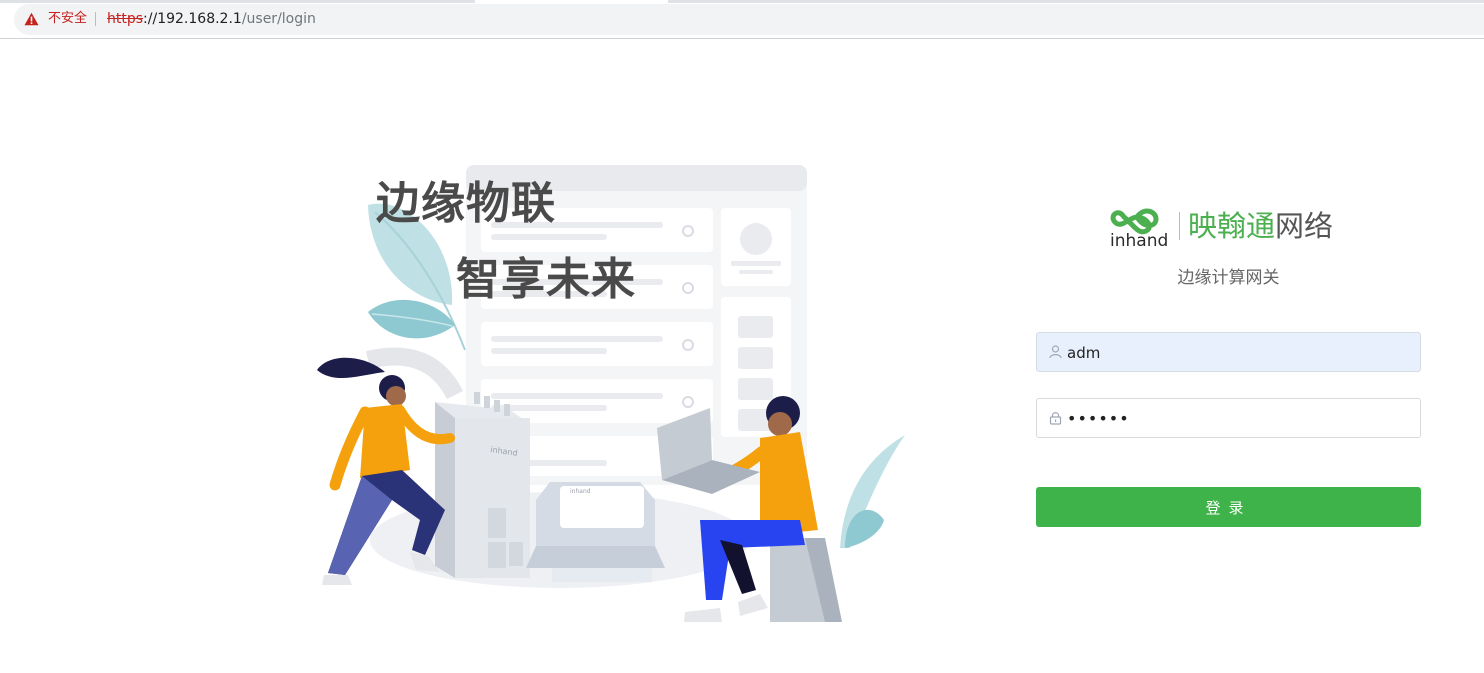  Describe the element at coordinates (1228, 278) in the screenshot. I see `product-subtitle: 边缘计算网关` at that location.